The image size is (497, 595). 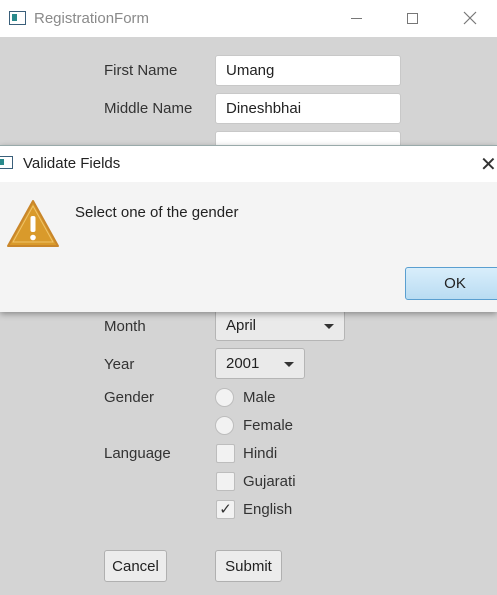 I want to click on minimize-icon, so click(x=356, y=18).